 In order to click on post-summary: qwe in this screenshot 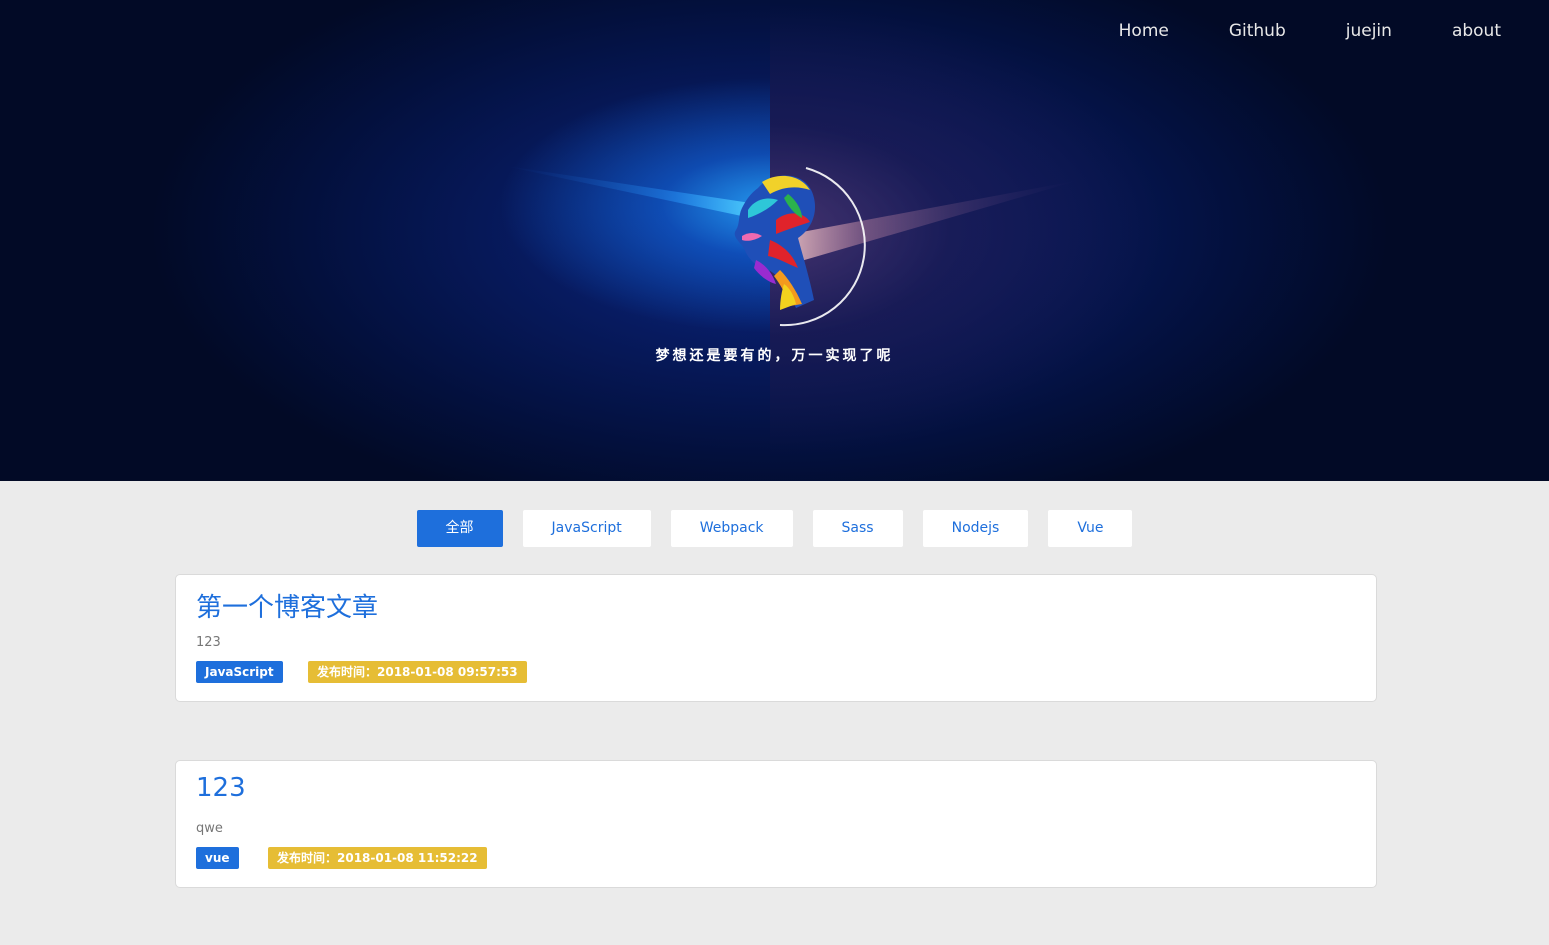, I will do `click(209, 828)`.